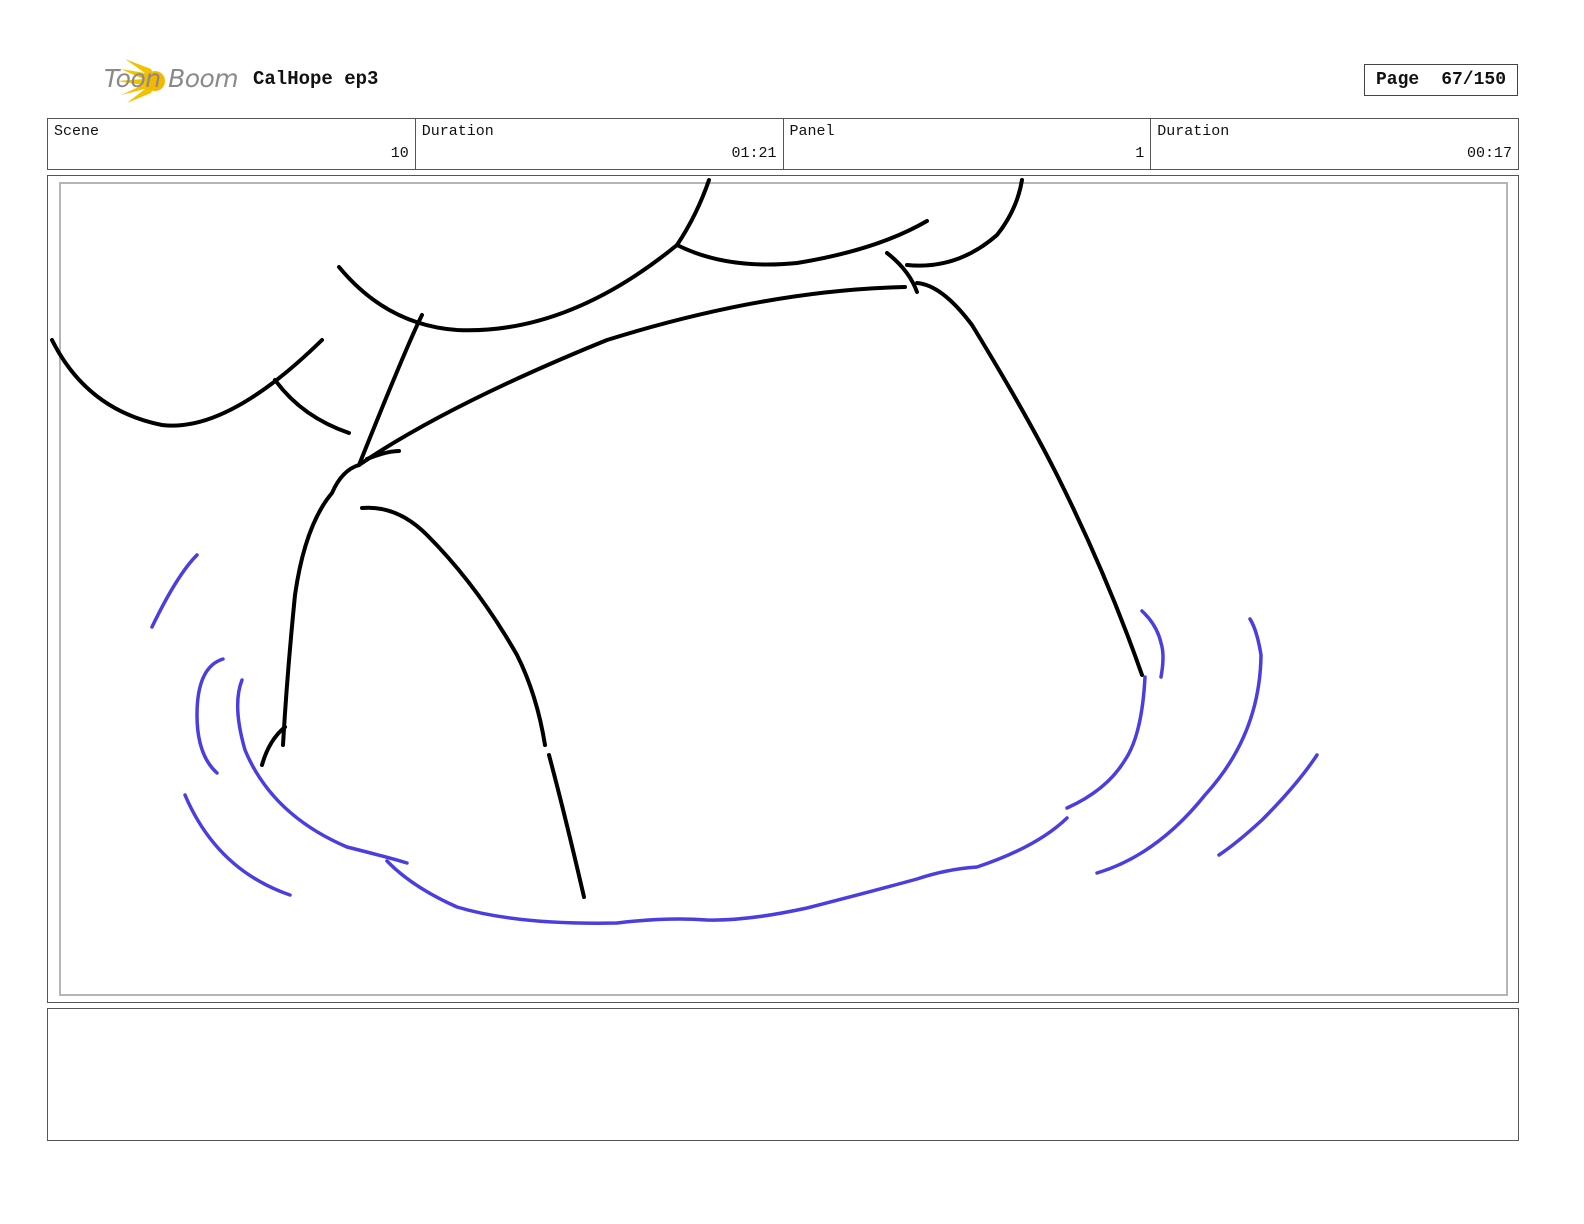  What do you see at coordinates (77, 131) in the screenshot?
I see `scene-label: Scene` at bounding box center [77, 131].